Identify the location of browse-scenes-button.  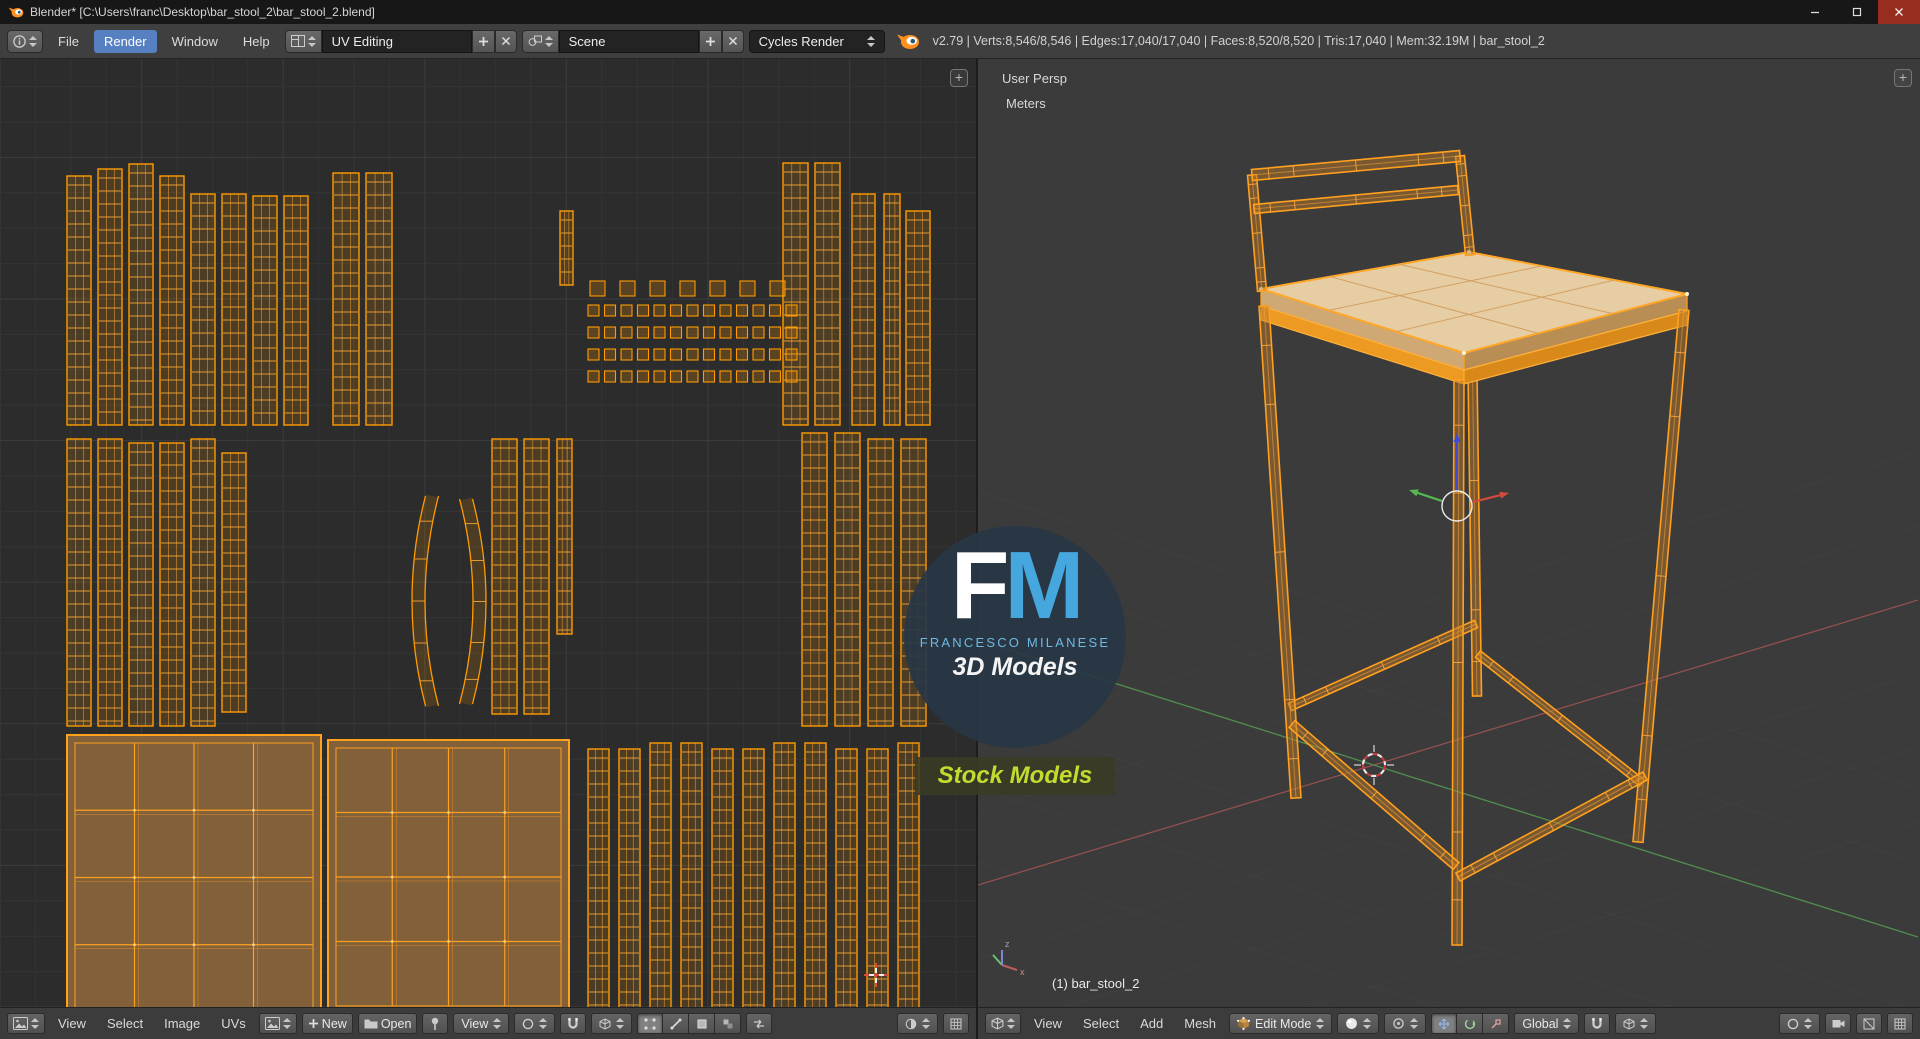
(540, 41).